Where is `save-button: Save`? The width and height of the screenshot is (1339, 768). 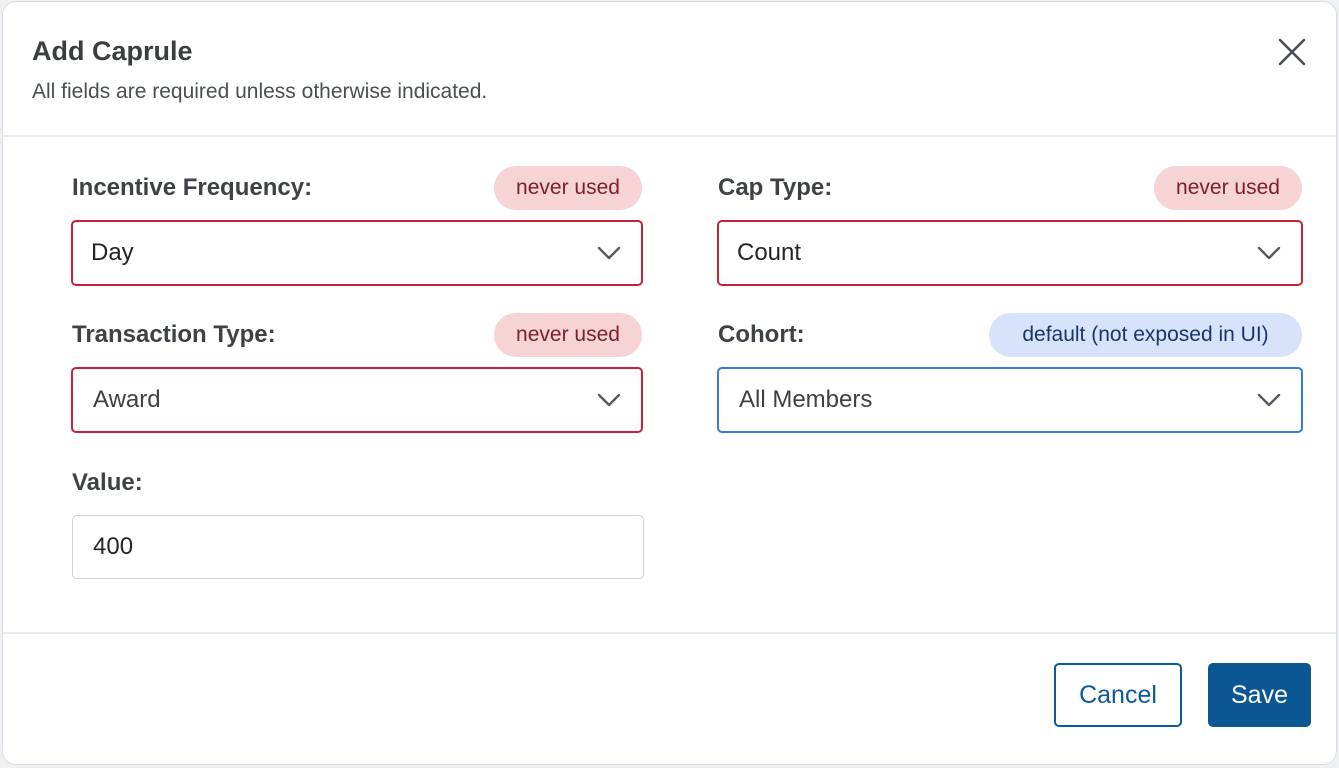
save-button: Save is located at coordinates (1259, 695).